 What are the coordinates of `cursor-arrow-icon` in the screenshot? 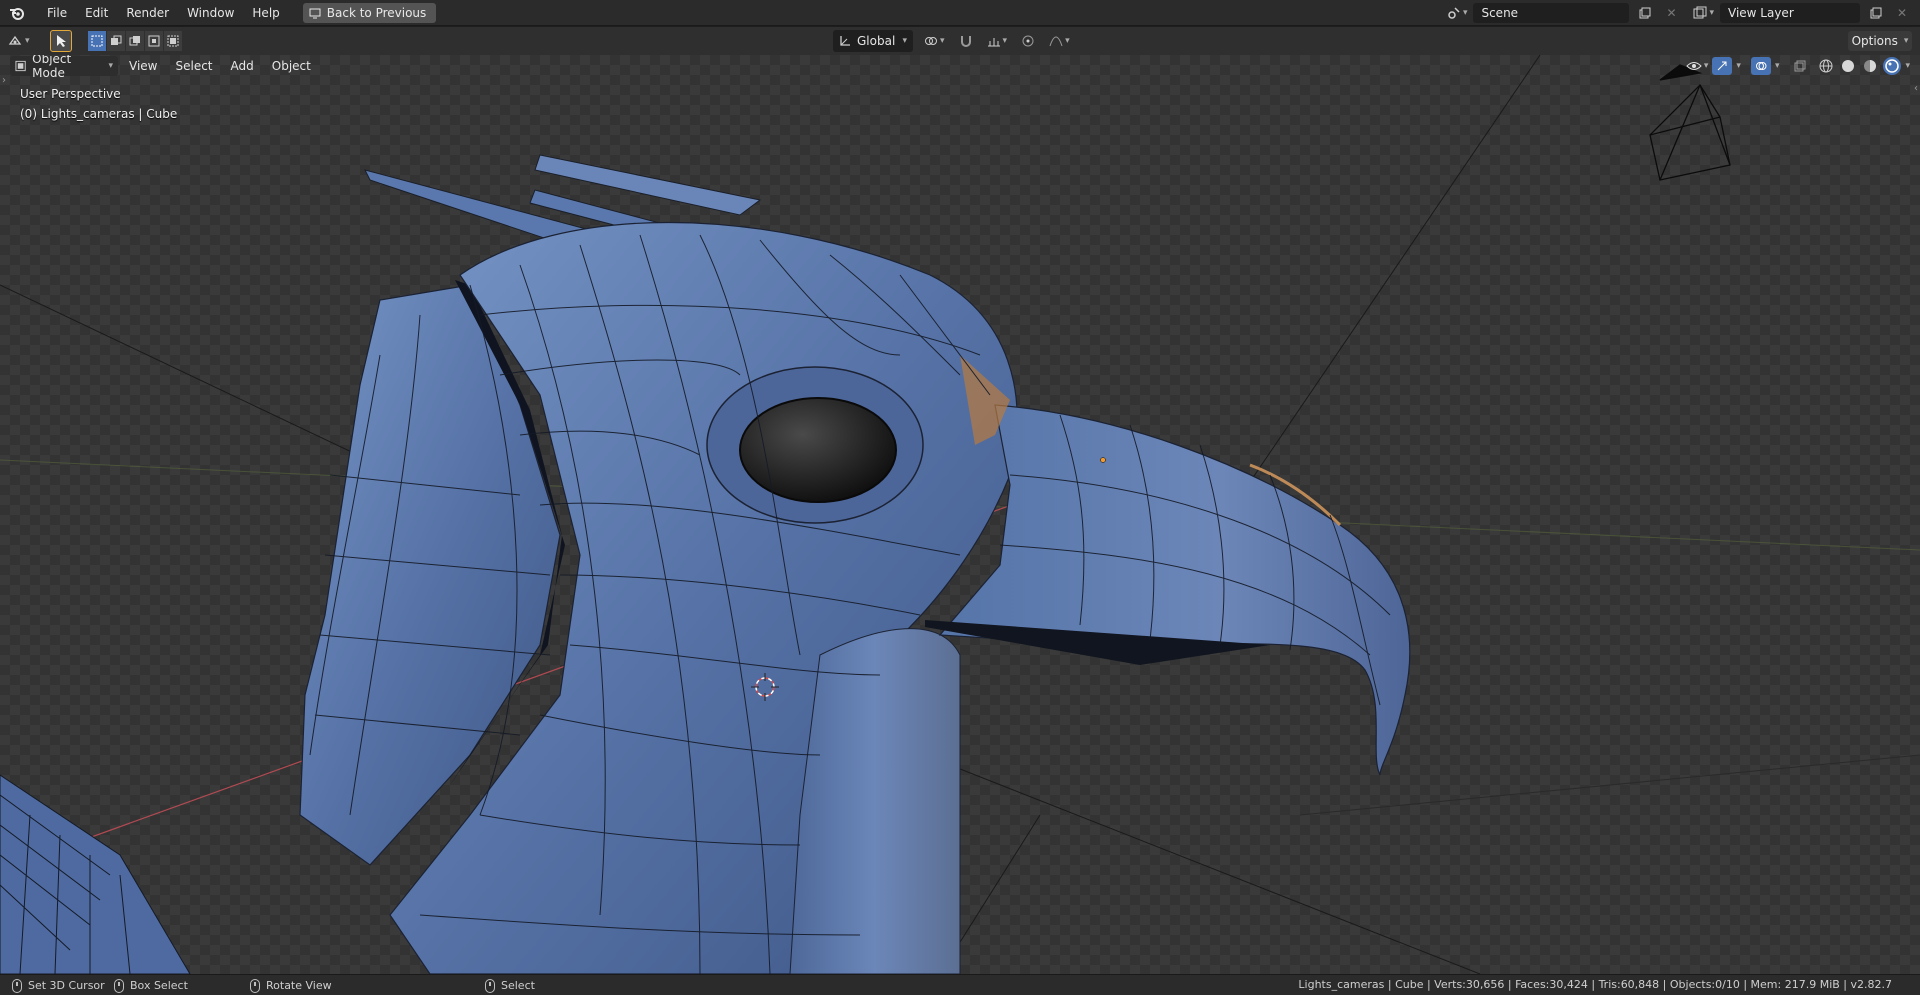 It's located at (61, 41).